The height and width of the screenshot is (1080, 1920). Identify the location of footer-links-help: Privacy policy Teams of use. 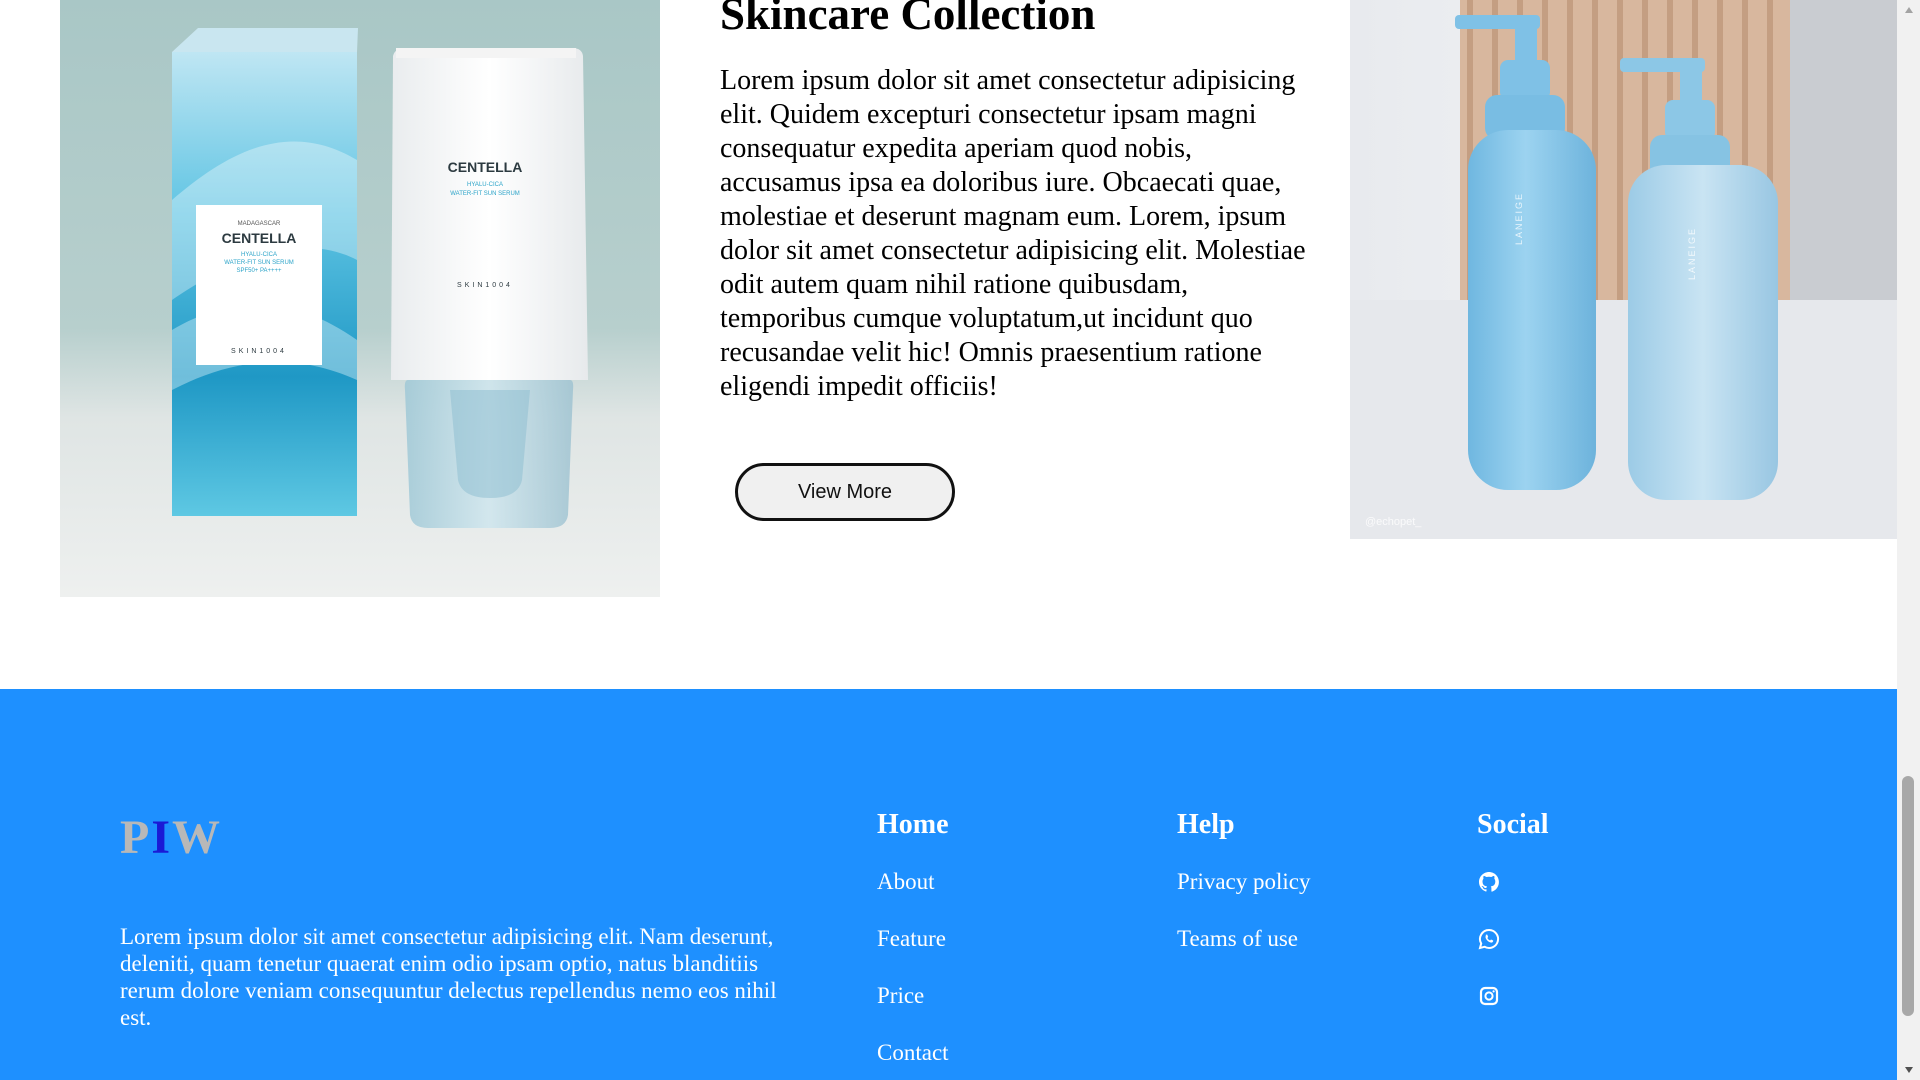
(1244, 910).